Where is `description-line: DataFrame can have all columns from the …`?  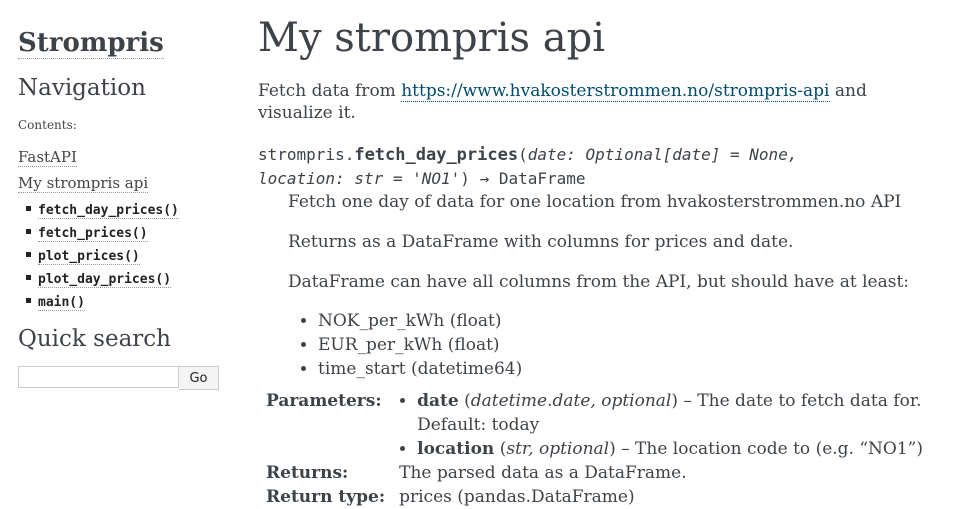 description-line: DataFrame can have all columns from the … is located at coordinates (599, 282).